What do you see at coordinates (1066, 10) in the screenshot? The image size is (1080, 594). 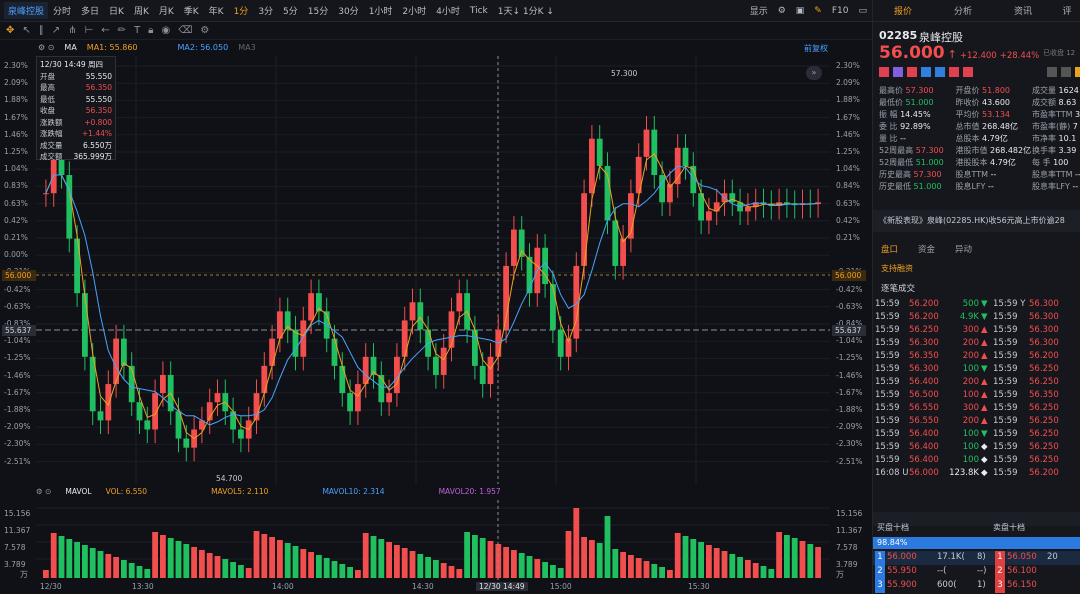 I see `tab-comments: 评` at bounding box center [1066, 10].